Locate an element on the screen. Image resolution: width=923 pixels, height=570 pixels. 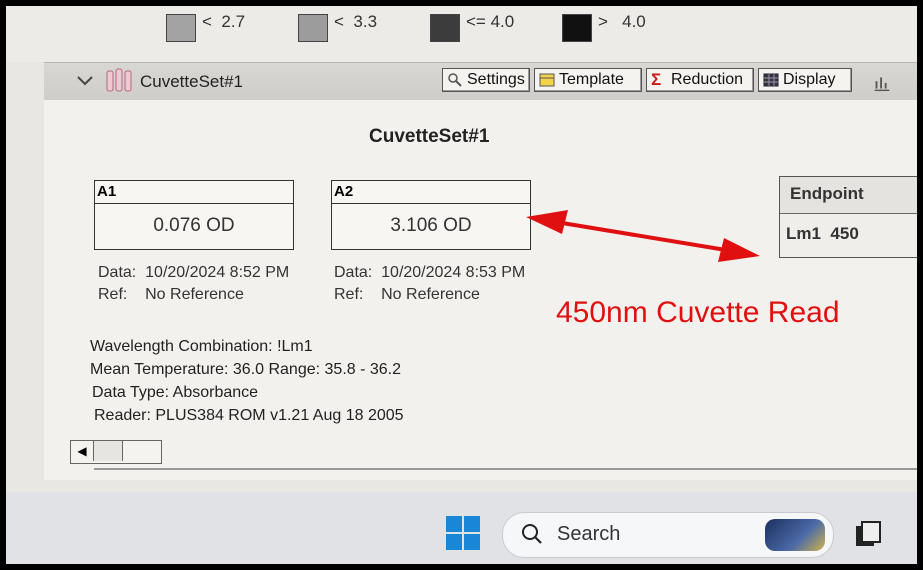
search-icon is located at coordinates (532, 534).